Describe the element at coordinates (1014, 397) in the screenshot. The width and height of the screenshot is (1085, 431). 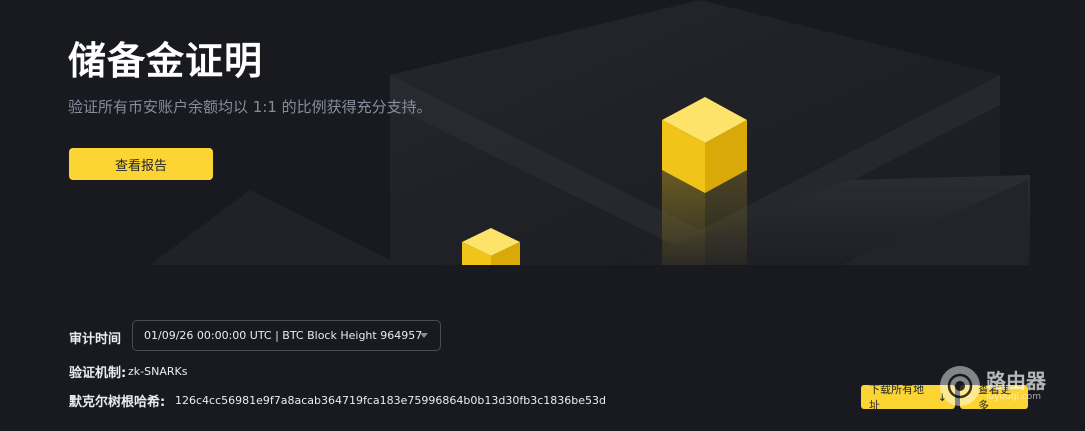
I see `watermark-url: luyouqi.com` at that location.